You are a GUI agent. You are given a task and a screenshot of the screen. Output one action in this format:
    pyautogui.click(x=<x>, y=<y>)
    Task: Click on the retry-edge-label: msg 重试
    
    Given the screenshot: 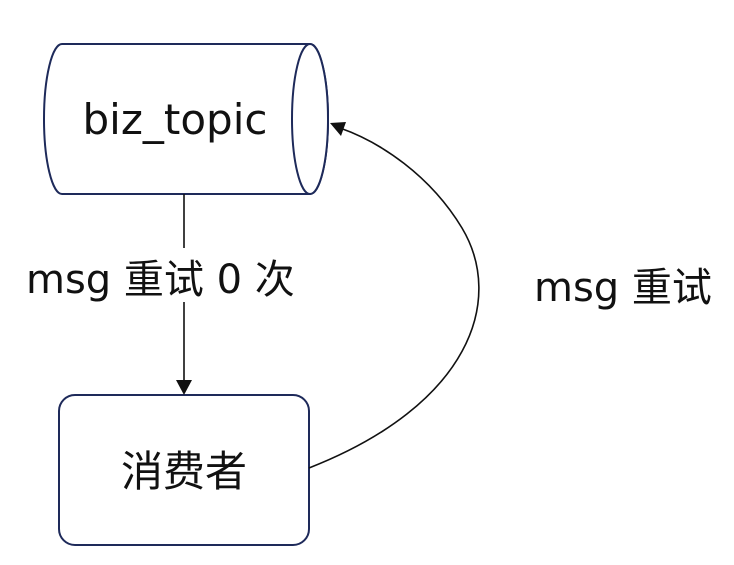 What is the action you would take?
    pyautogui.click(x=623, y=288)
    